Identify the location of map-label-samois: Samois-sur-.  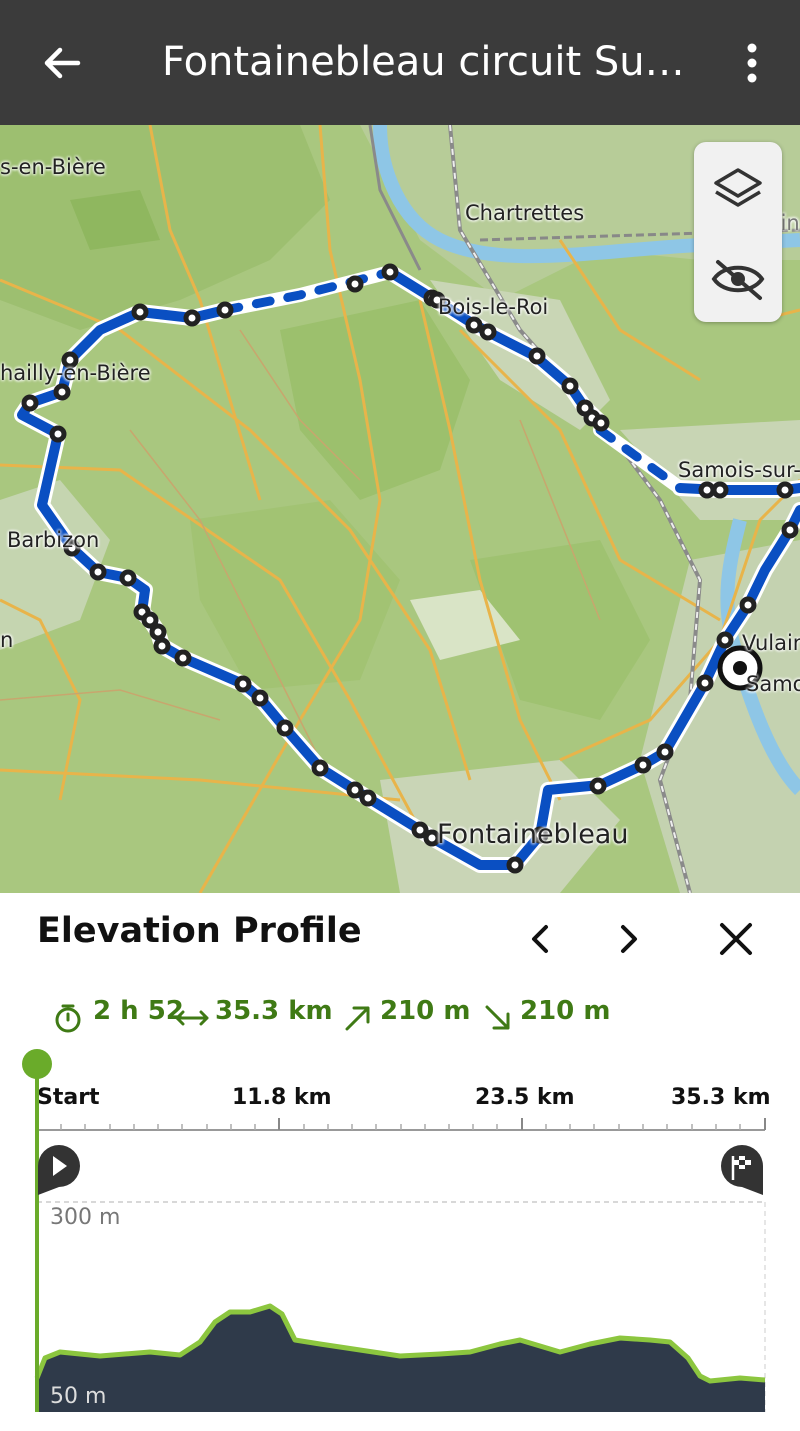
(739, 470).